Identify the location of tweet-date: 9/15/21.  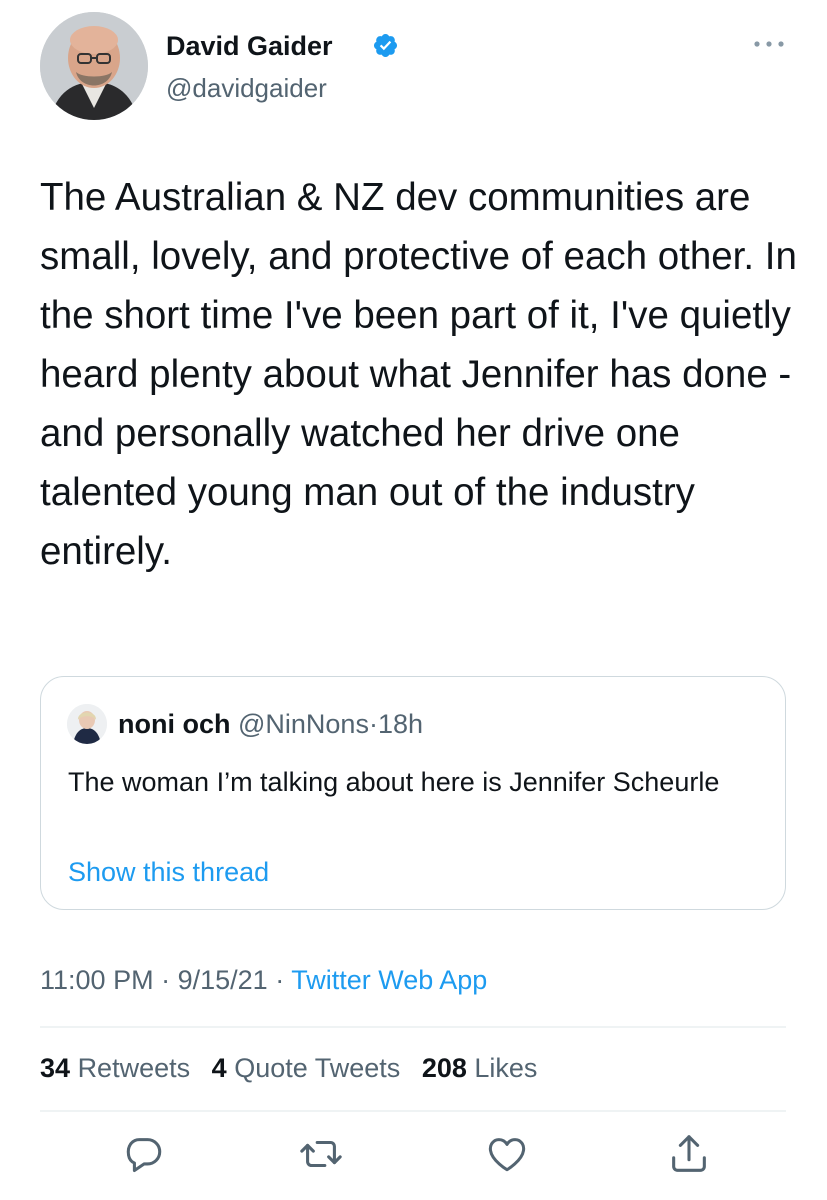
(223, 980).